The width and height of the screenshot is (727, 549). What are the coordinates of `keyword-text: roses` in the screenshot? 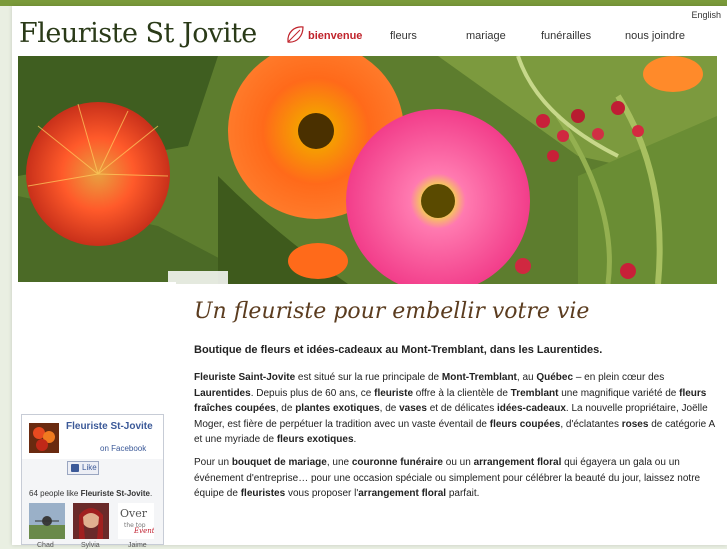 It's located at (635, 424).